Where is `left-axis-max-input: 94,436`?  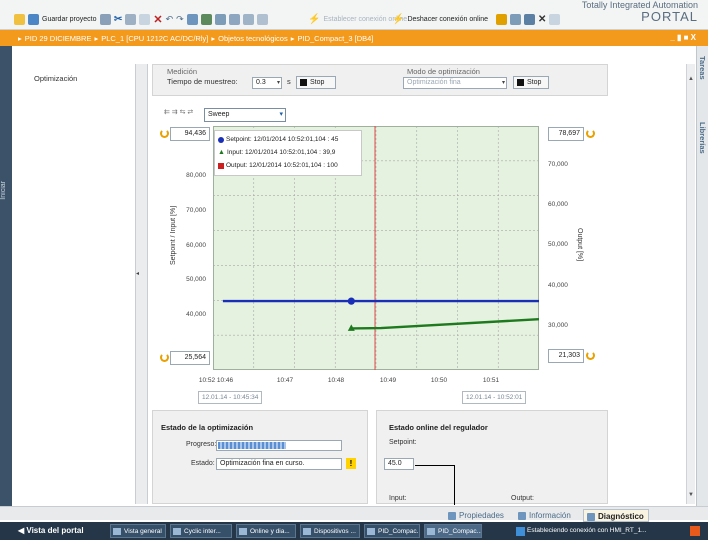
left-axis-max-input: 94,436 is located at coordinates (190, 134).